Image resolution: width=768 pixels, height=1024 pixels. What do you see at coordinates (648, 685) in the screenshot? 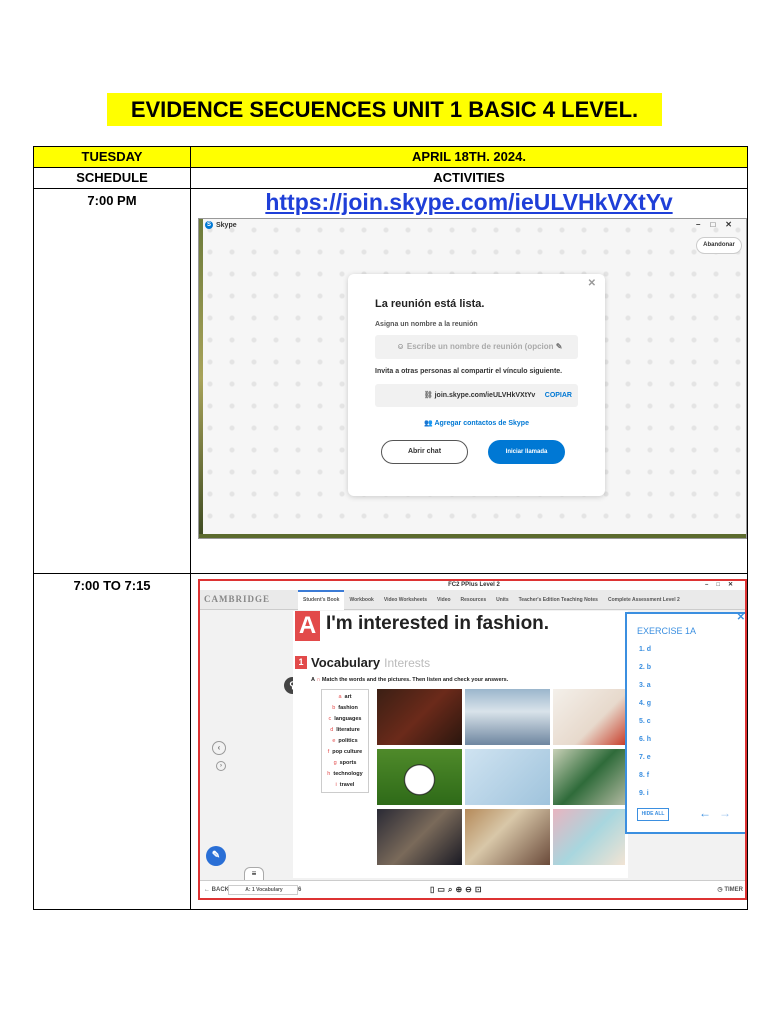
I see `answer-value: a` at bounding box center [648, 685].